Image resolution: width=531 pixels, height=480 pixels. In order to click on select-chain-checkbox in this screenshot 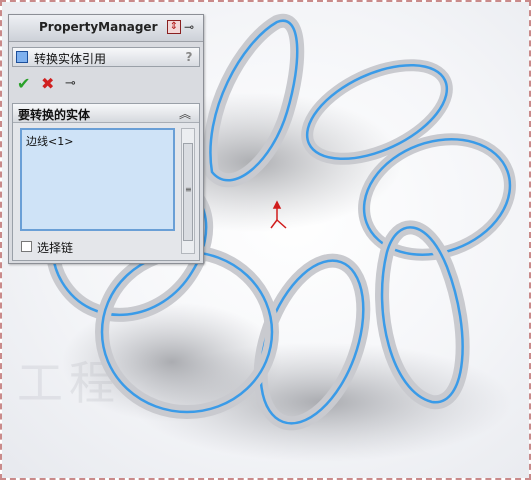, I will do `click(26, 246)`.